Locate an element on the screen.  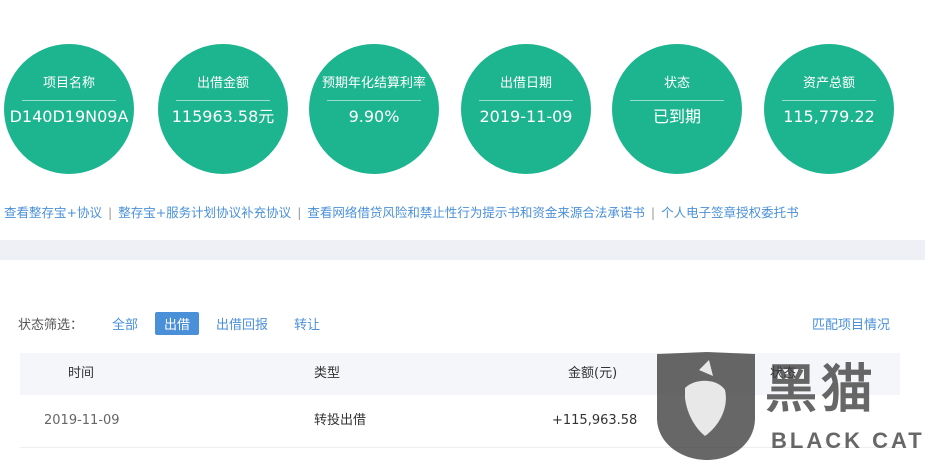
summary-label: 项目名称 is located at coordinates (68, 83).